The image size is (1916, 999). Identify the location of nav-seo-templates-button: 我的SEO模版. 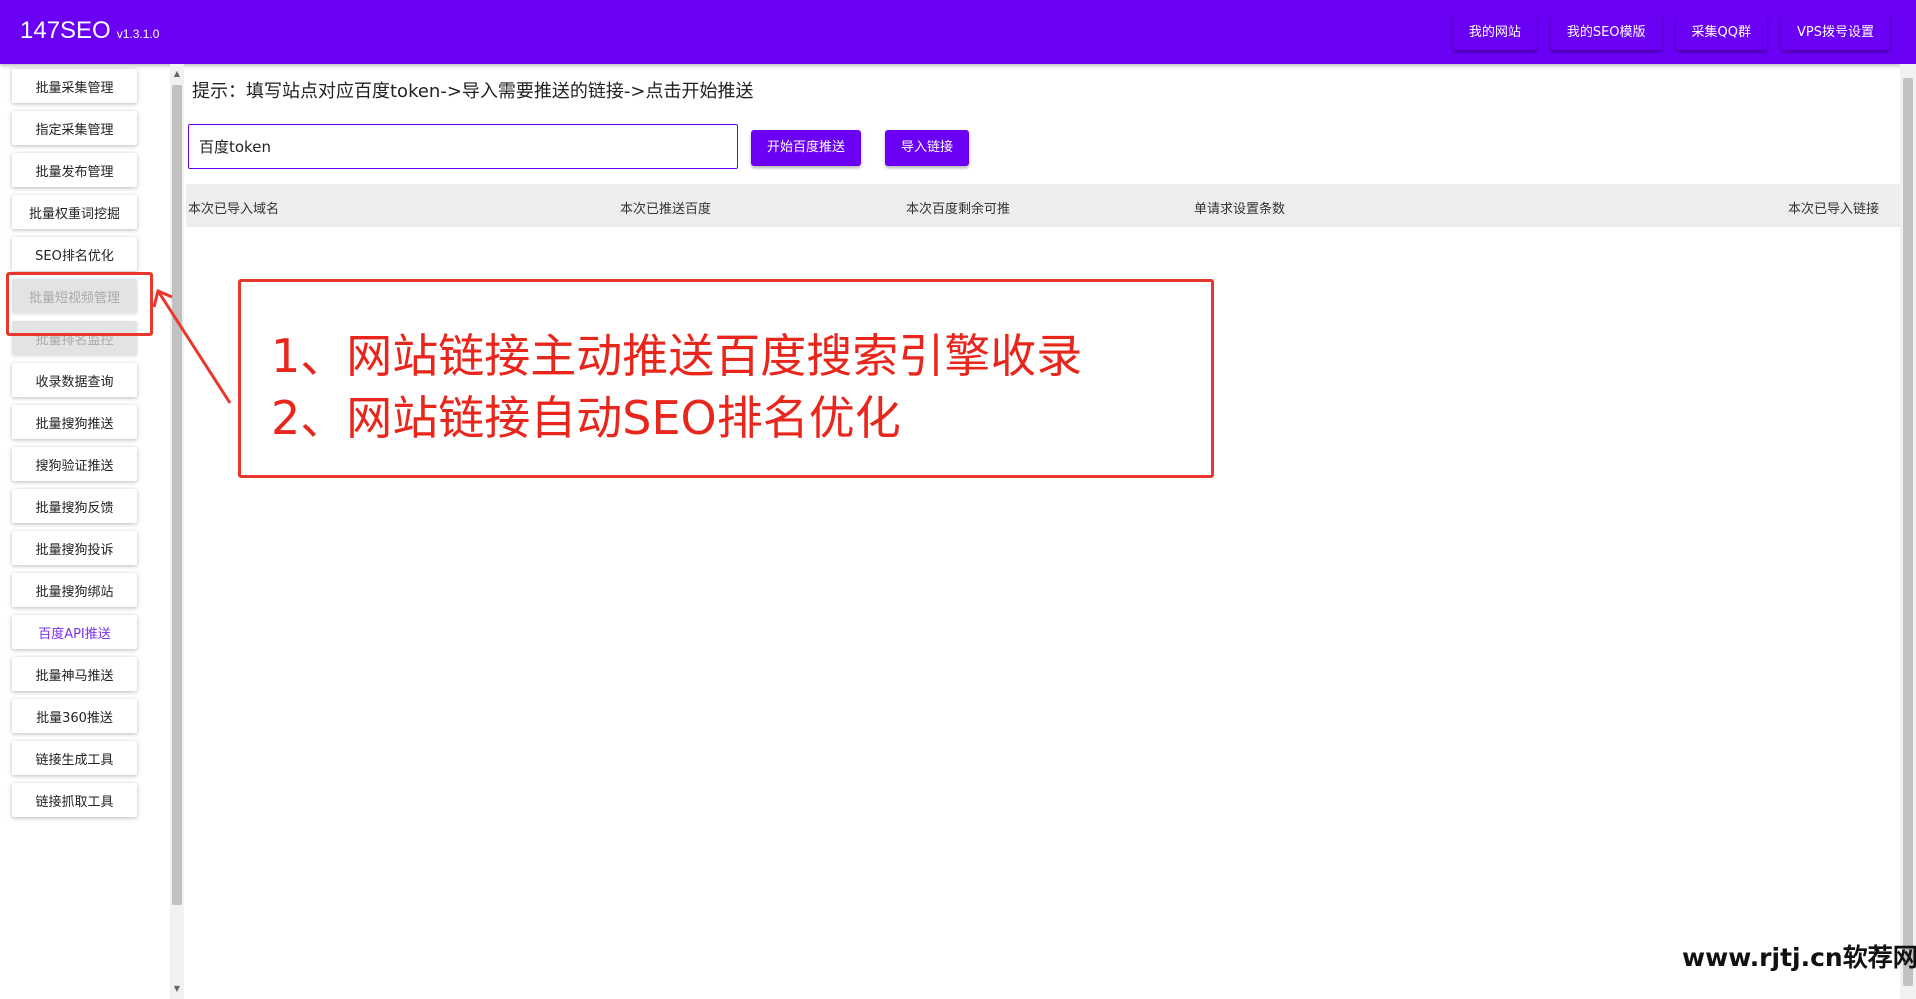
(1606, 33).